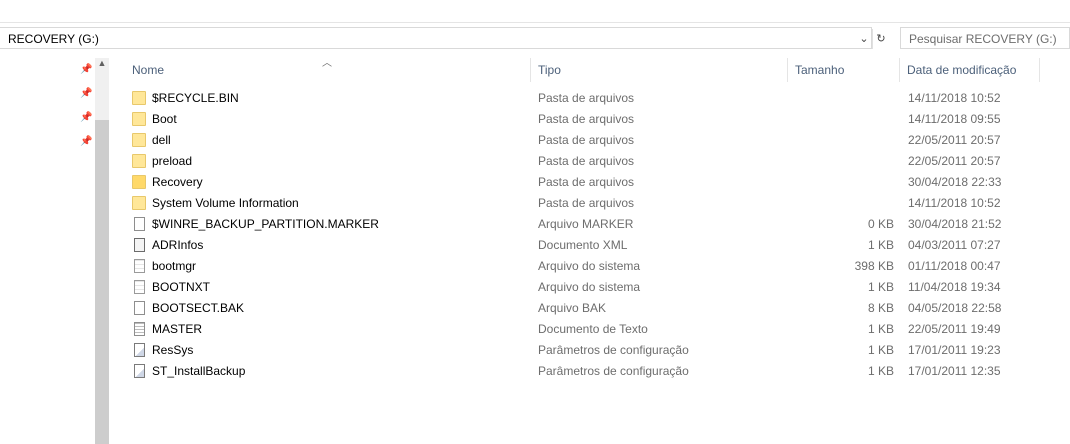  What do you see at coordinates (55, 247) in the screenshot?
I see `navigation-pane: 📌 📌 📌 📌` at bounding box center [55, 247].